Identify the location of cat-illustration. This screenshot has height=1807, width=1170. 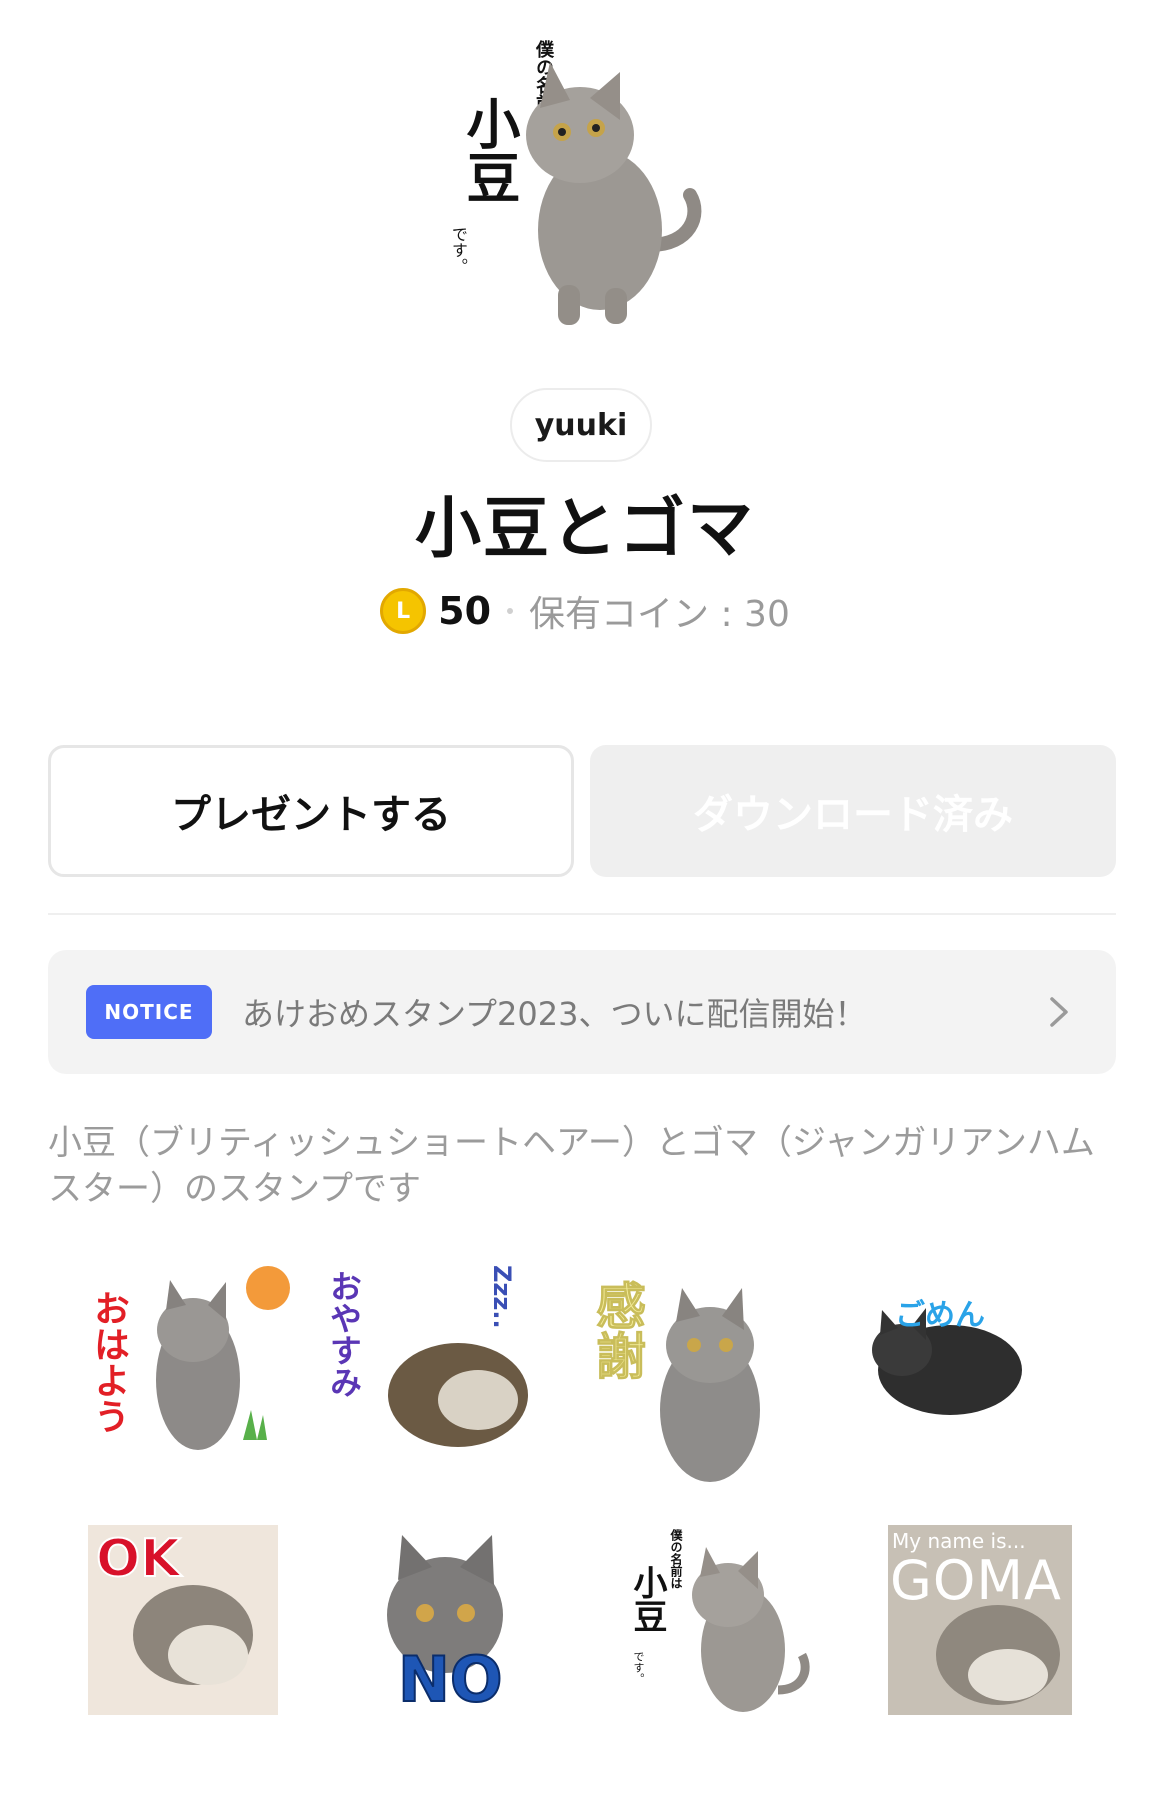
(614, 193).